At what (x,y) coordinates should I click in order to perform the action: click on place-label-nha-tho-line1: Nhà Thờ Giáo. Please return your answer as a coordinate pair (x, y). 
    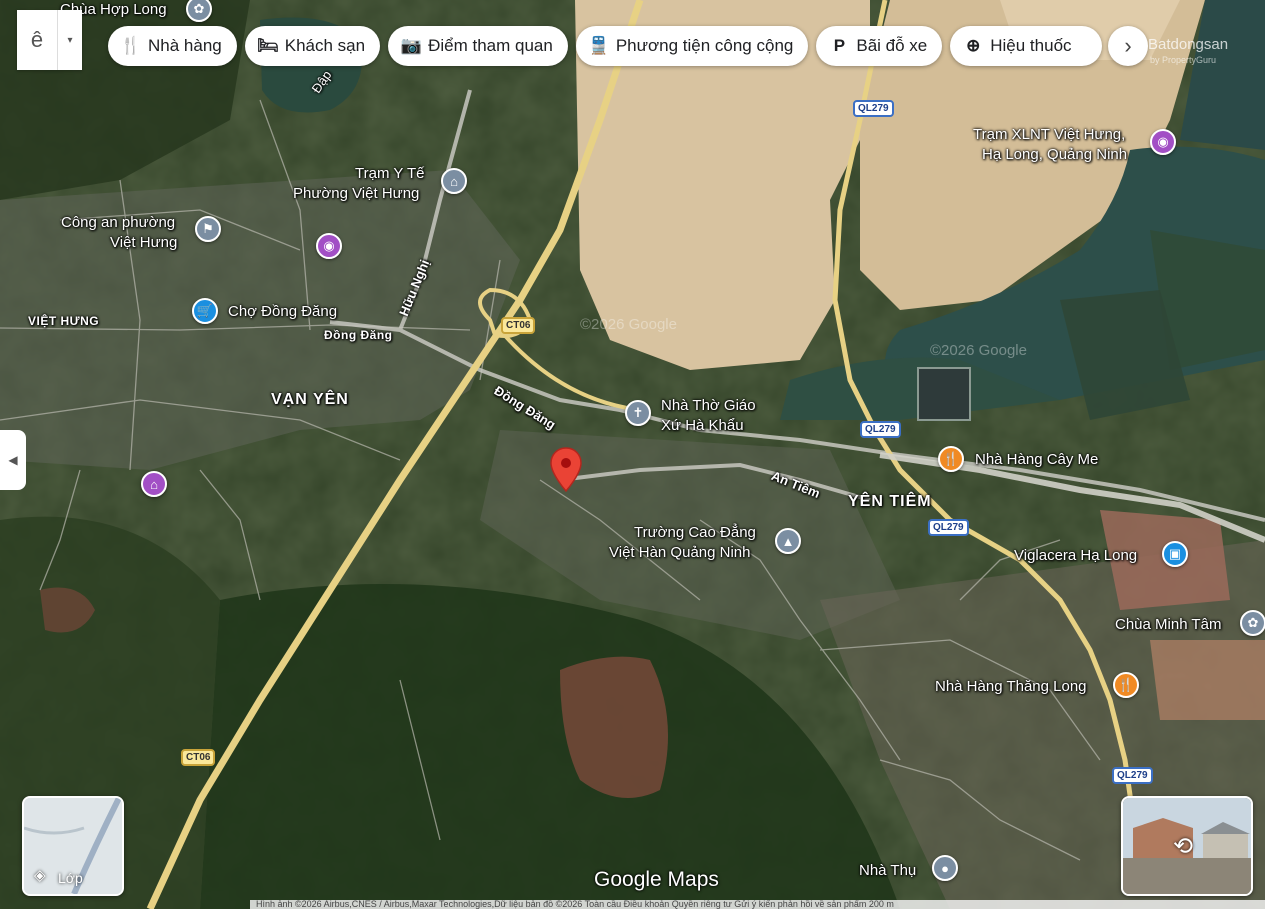
    Looking at the image, I should click on (708, 406).